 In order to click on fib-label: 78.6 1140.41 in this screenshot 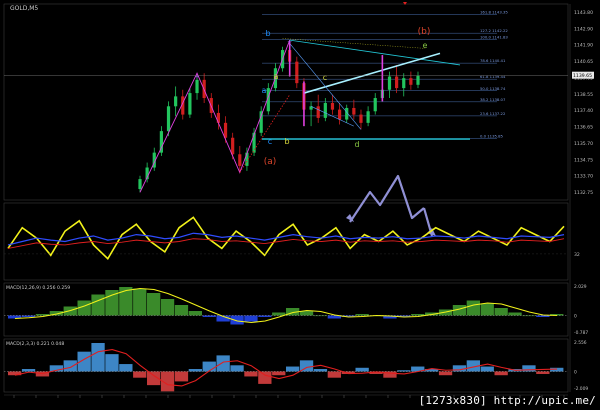, I will do `click(493, 60)`.